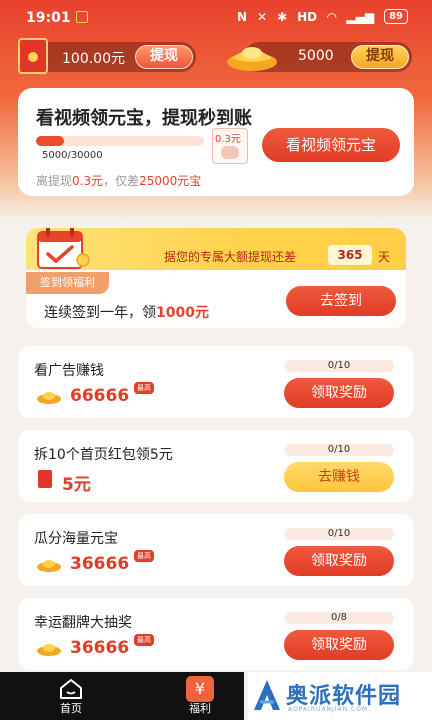 This screenshot has width=432, height=720. I want to click on sign-in-banner-text: 据您的专属大额提现还差, so click(230, 257).